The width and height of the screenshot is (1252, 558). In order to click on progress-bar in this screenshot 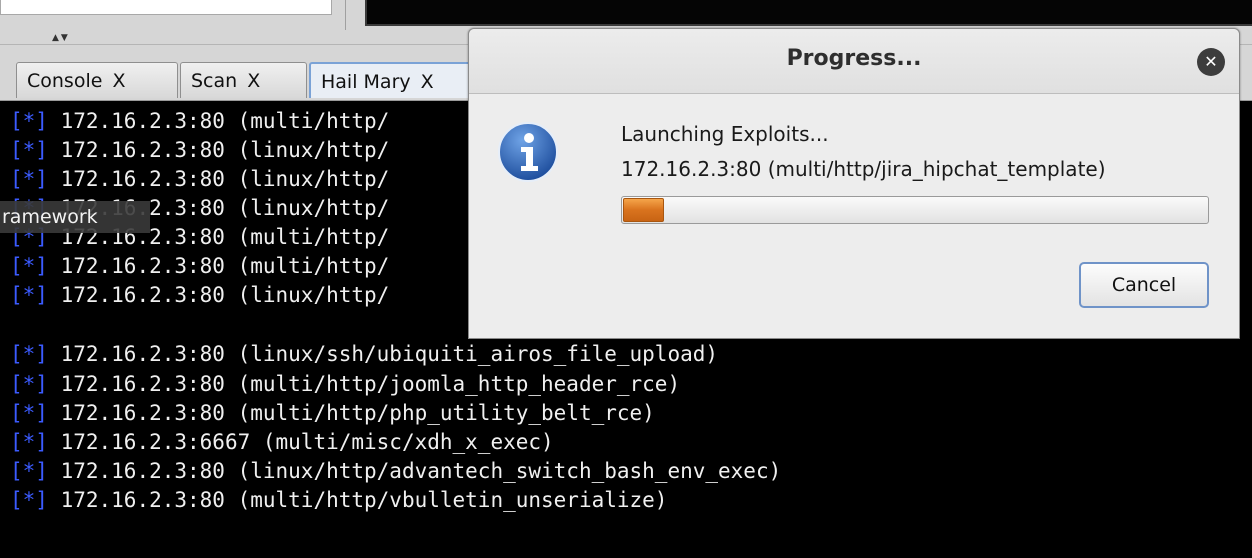, I will do `click(915, 210)`.